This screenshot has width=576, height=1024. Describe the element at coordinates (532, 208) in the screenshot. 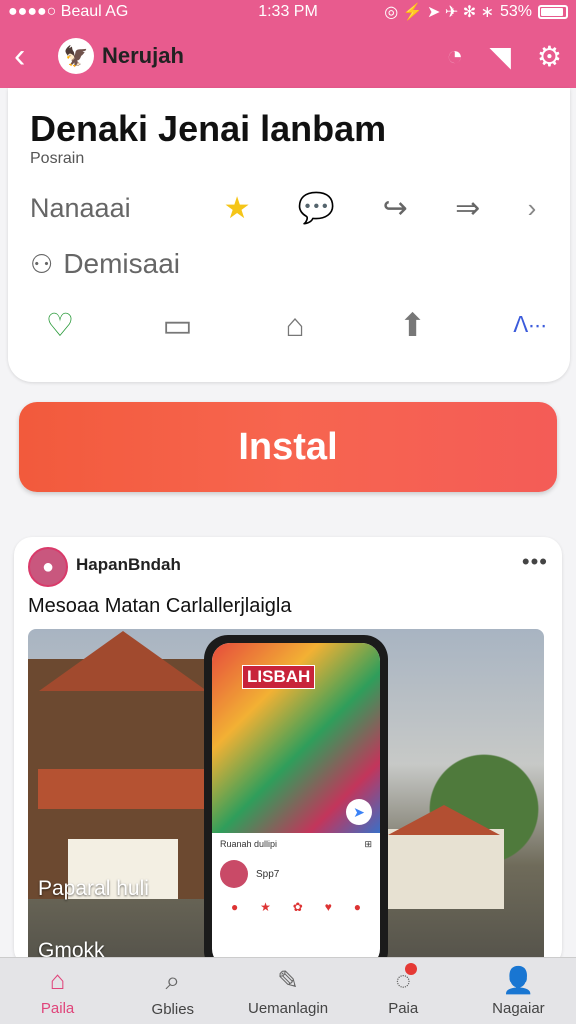

I see `chevron-right-icon: ›` at that location.